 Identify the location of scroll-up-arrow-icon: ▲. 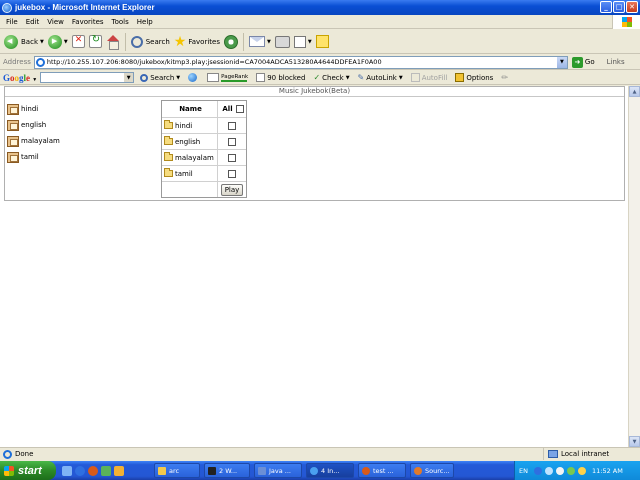
(634, 91).